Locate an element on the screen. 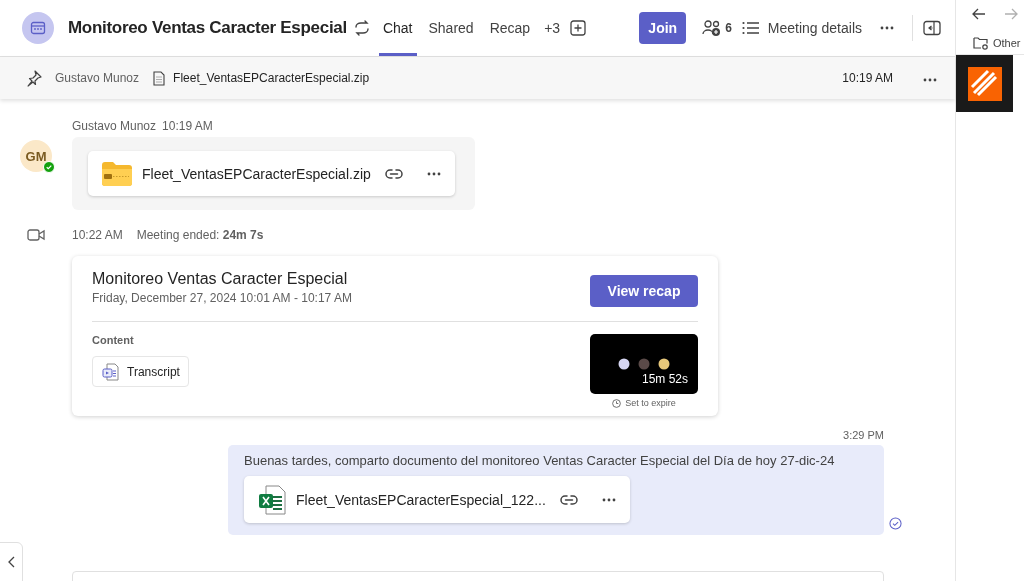  transcript-icon is located at coordinates (111, 371).